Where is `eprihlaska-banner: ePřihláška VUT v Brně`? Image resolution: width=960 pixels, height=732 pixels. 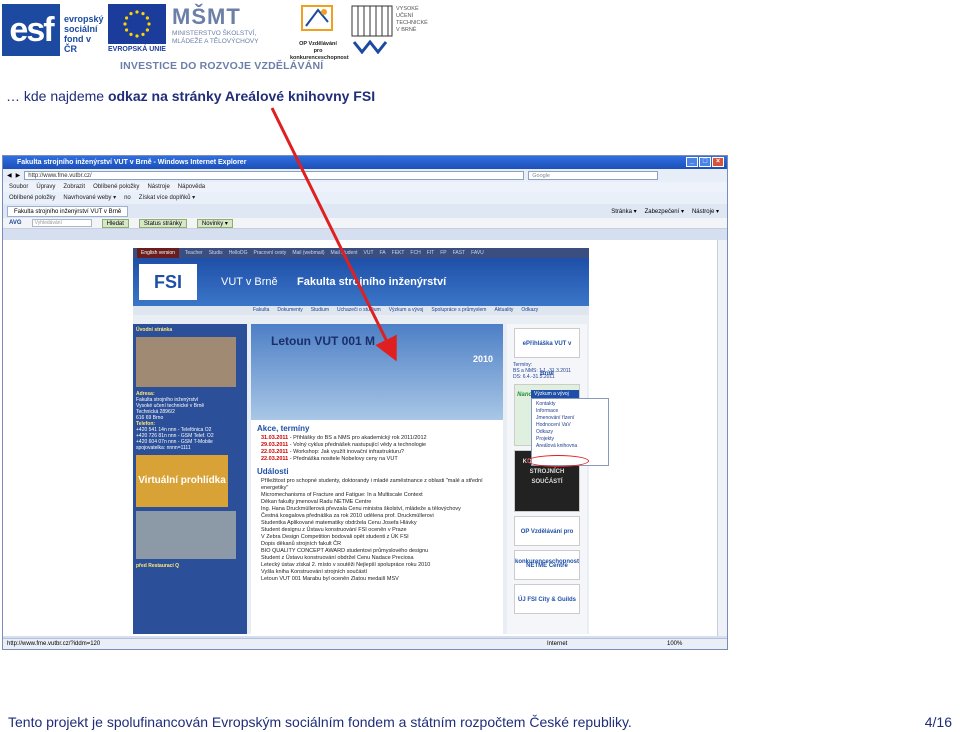 eprihlaska-banner: ePřihláška VUT v Brně is located at coordinates (547, 352).